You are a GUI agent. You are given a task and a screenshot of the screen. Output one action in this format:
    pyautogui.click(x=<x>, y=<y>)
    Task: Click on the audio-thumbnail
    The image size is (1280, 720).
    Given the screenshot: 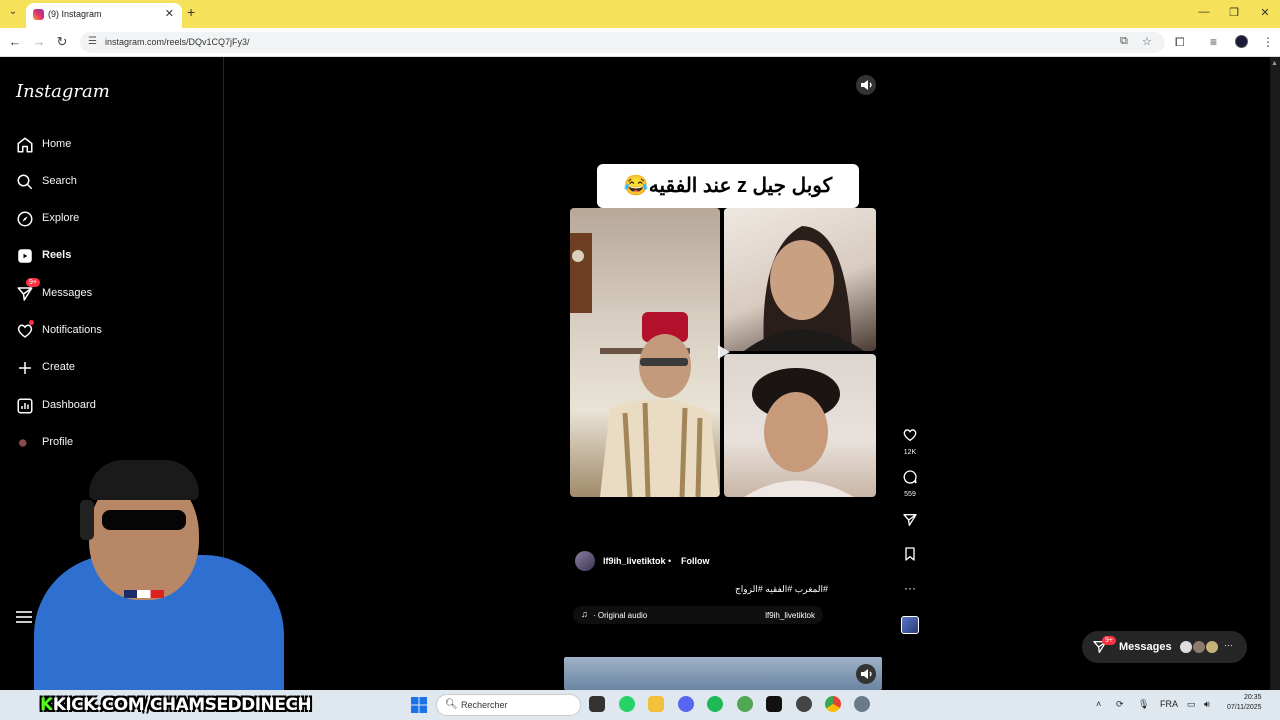 What is the action you would take?
    pyautogui.click(x=910, y=625)
    